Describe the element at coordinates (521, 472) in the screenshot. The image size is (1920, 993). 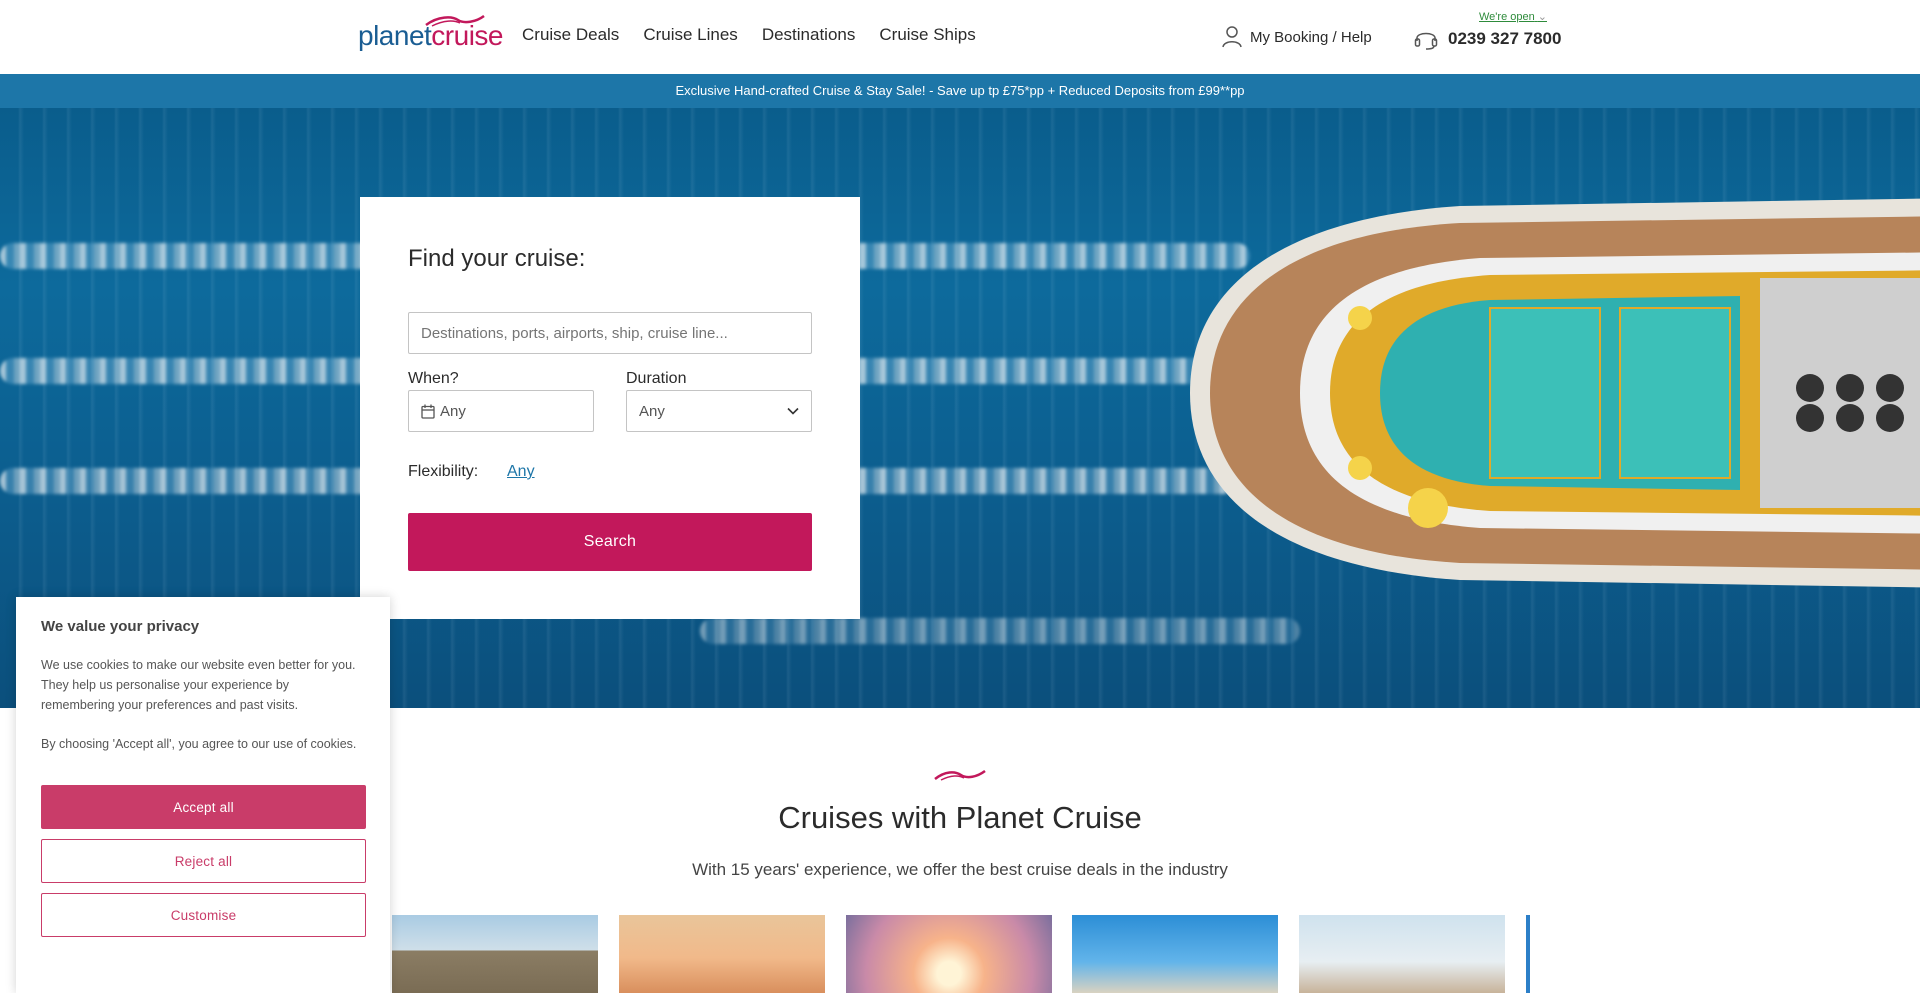
I see `flexibility-link: Any` at that location.